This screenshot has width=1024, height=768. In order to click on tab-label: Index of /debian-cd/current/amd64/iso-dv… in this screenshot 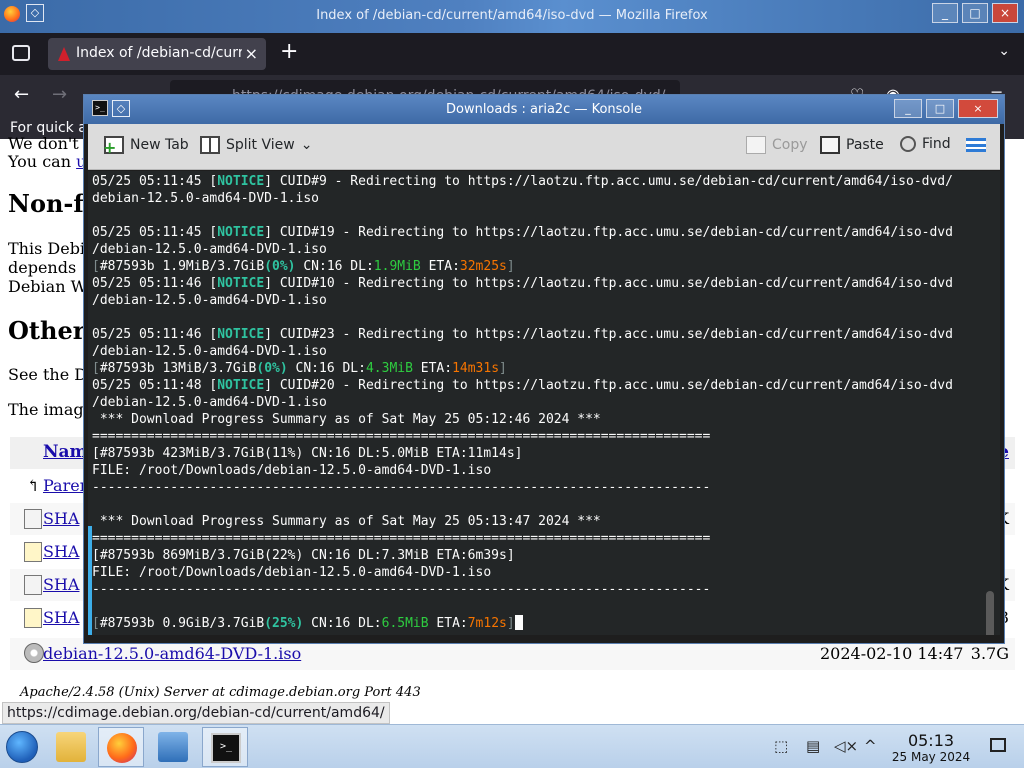, I will do `click(159, 53)`.